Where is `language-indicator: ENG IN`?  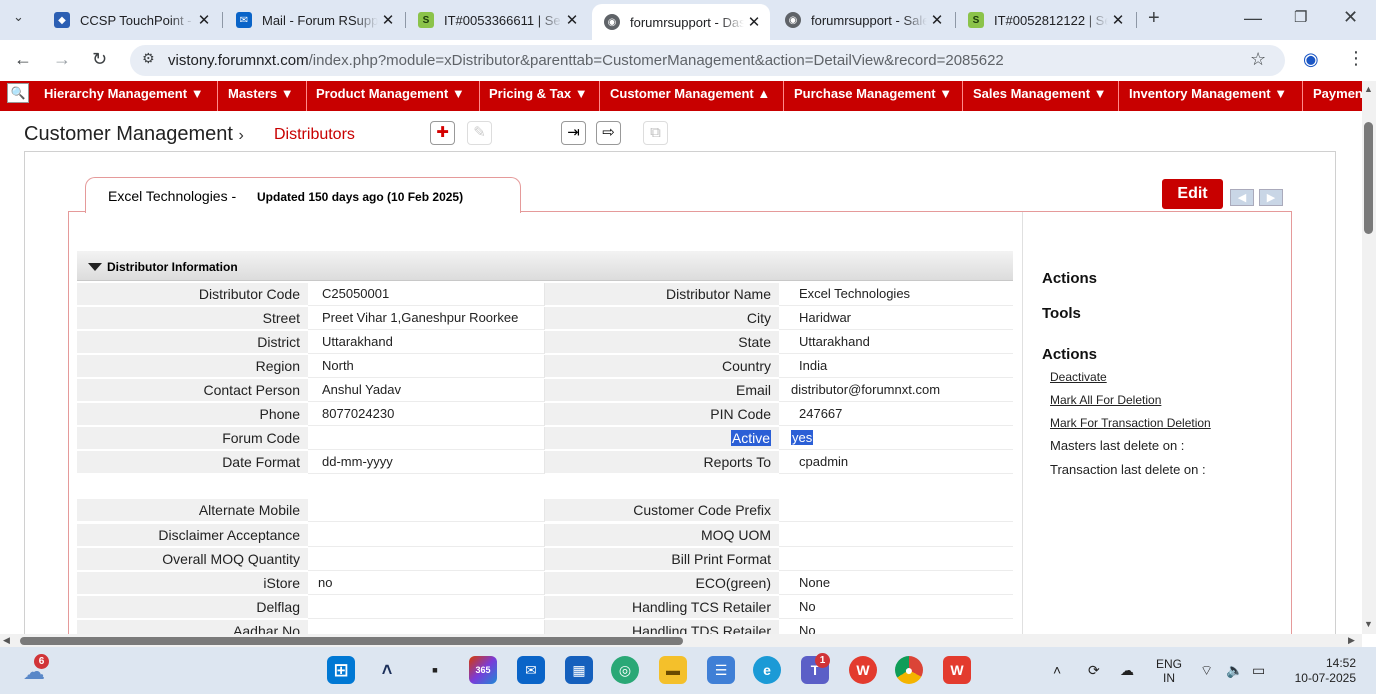
language-indicator: ENG IN is located at coordinates (1169, 671).